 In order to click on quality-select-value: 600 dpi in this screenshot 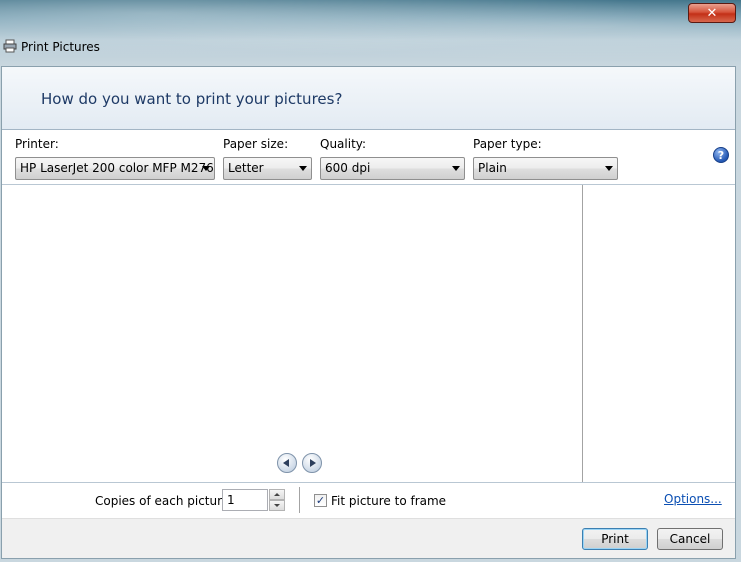, I will do `click(348, 168)`.